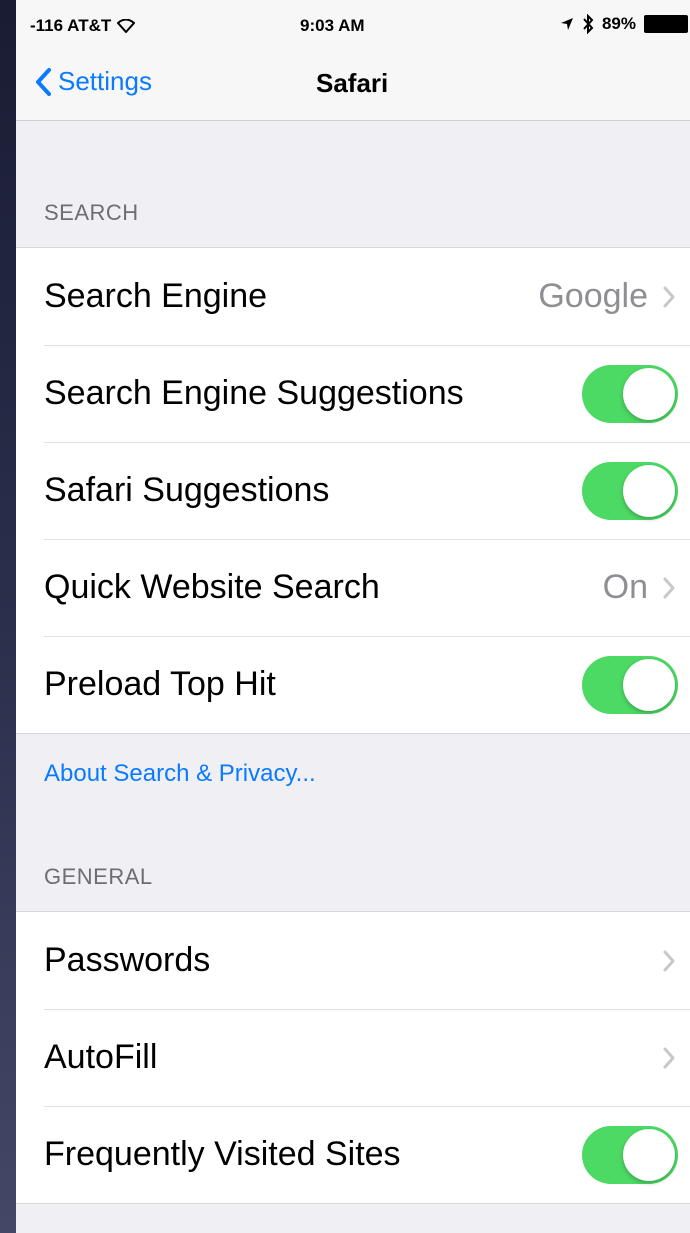 The height and width of the screenshot is (1233, 690). What do you see at coordinates (98, 876) in the screenshot?
I see `section-header-general: GENERAL` at bounding box center [98, 876].